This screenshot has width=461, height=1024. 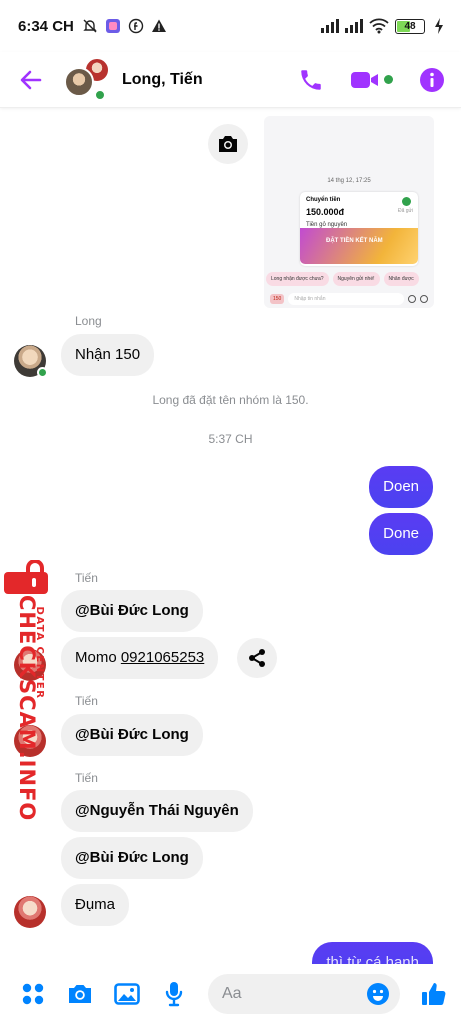 What do you see at coordinates (162, 657) in the screenshot?
I see `phone-number-link: 0921065253` at bounding box center [162, 657].